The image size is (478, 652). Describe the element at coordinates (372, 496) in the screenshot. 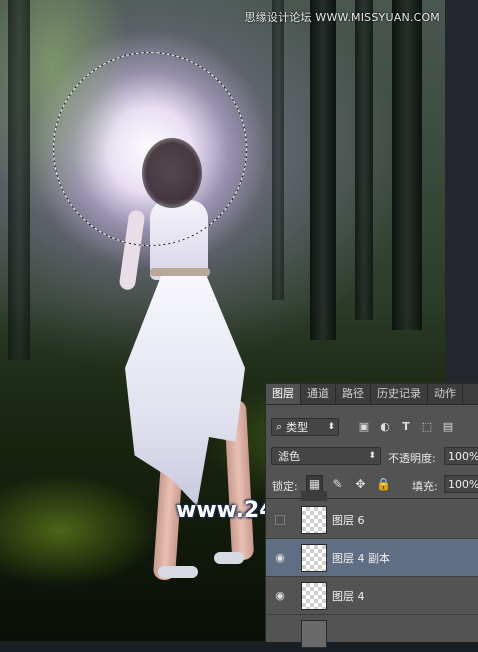

I see `partially-visible-layer` at that location.